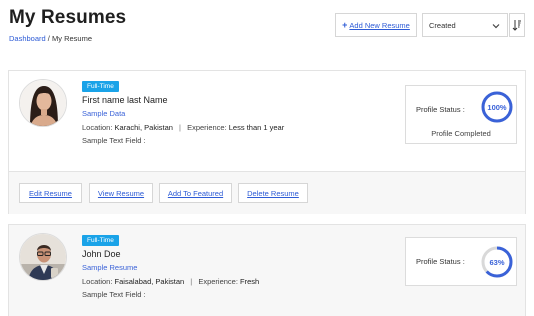 Image resolution: width=534 pixels, height=316 pixels. Describe the element at coordinates (121, 193) in the screenshot. I see `view-resume-button: View Resume` at that location.